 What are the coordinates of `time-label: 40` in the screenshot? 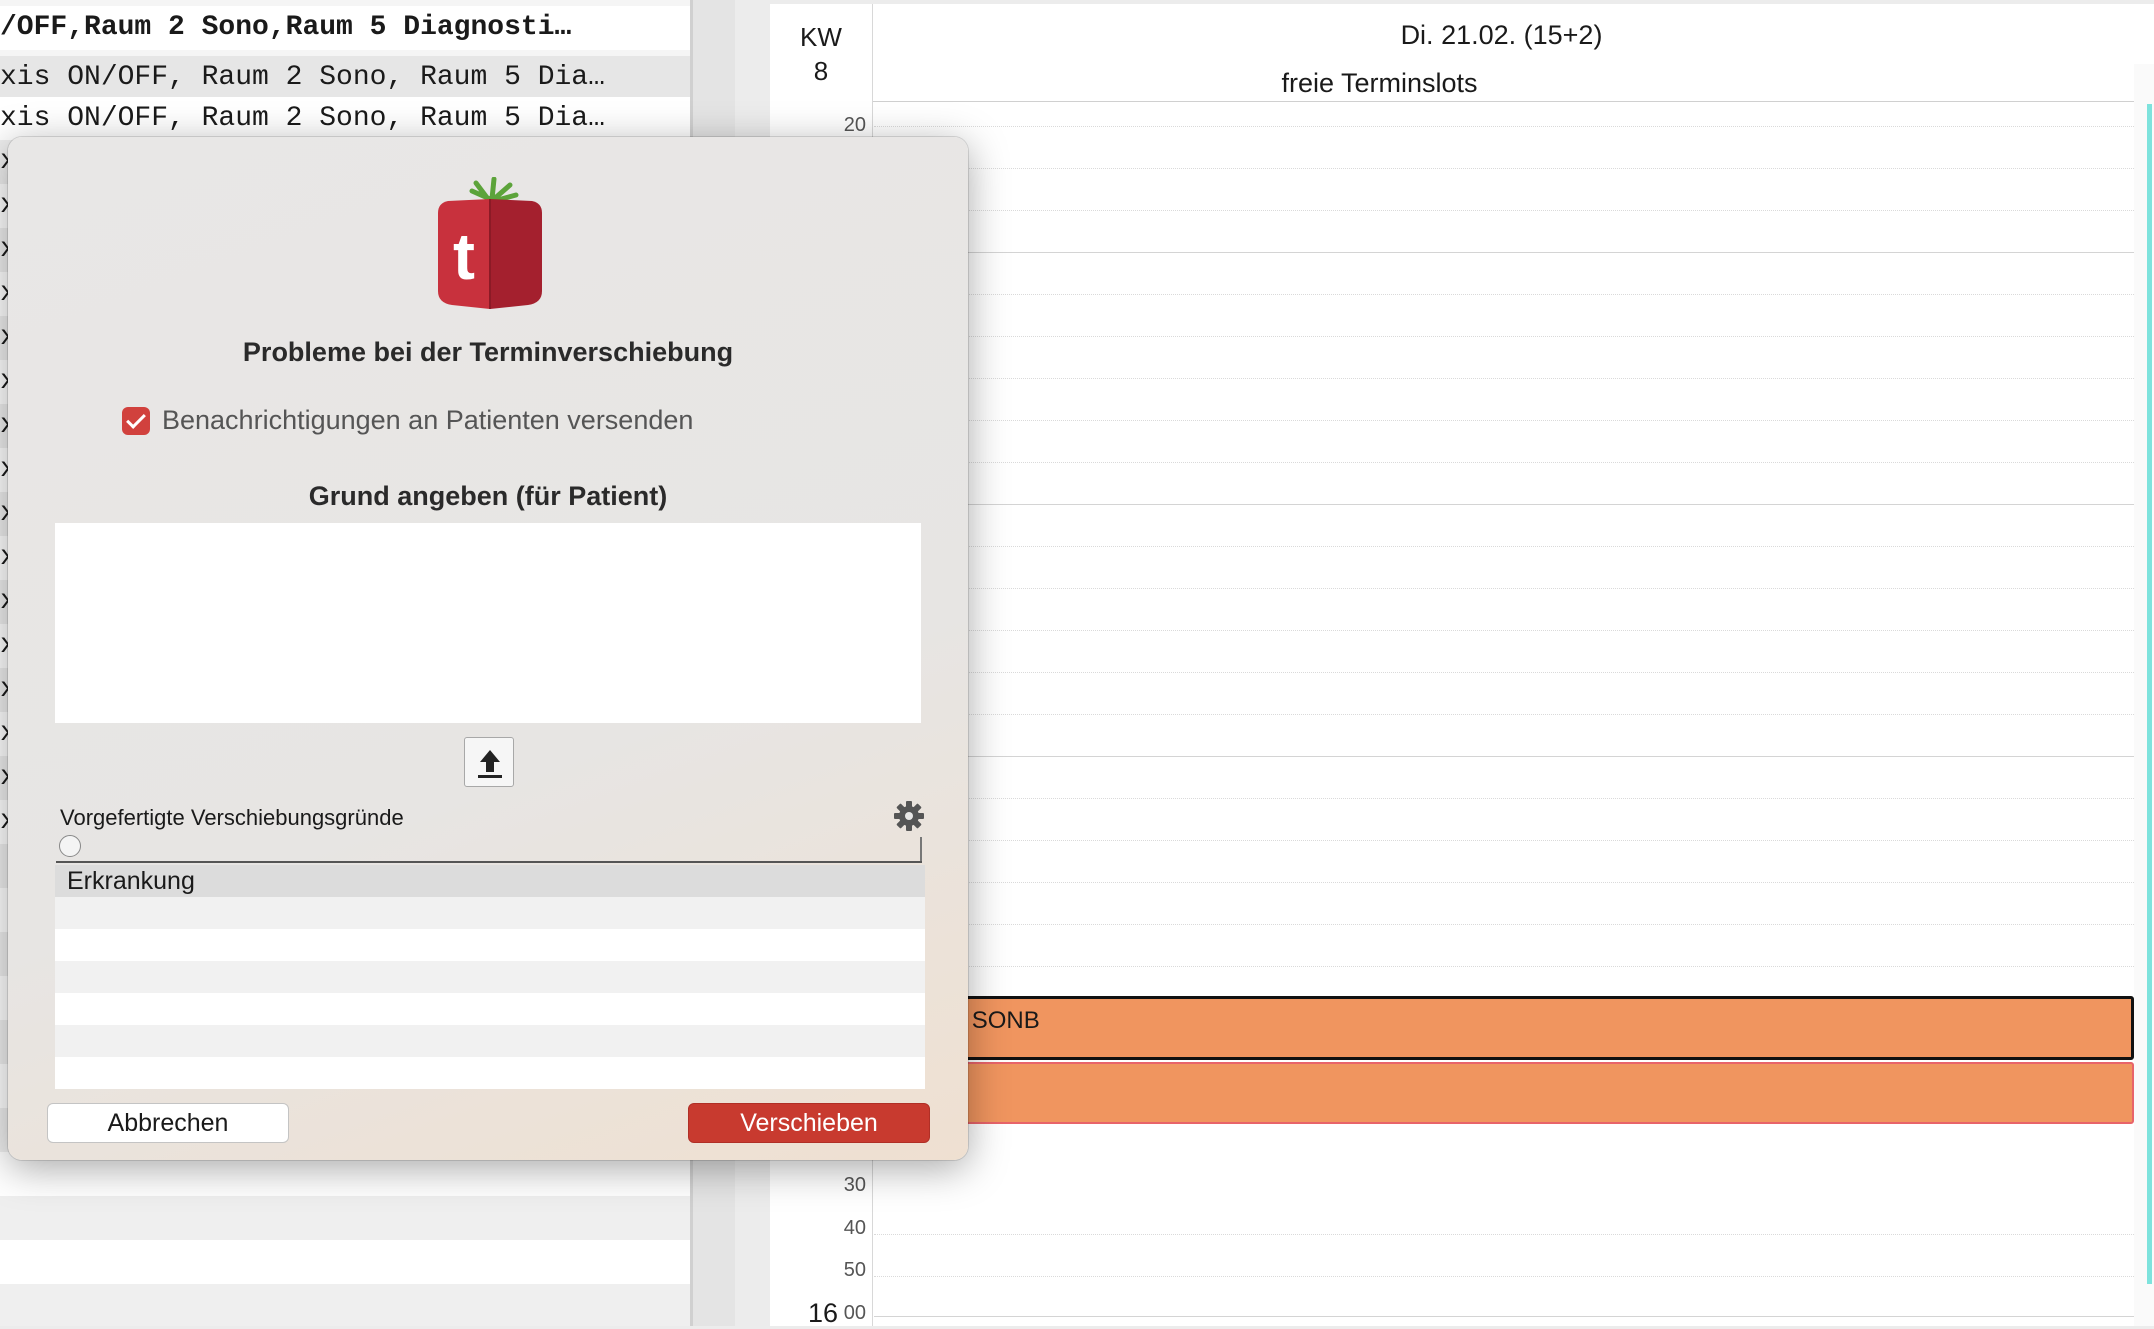 It's located at (854, 1228).